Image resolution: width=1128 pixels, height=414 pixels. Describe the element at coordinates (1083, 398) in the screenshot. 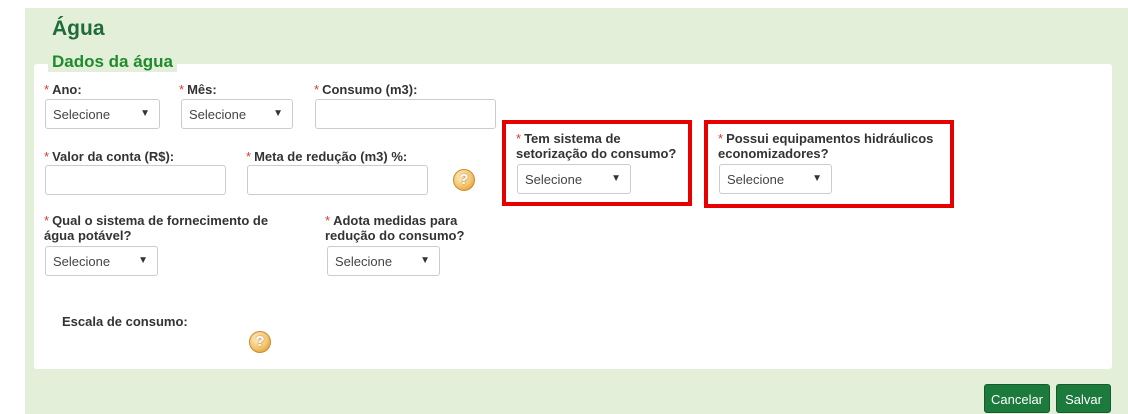

I see `save-button: Salvar` at that location.